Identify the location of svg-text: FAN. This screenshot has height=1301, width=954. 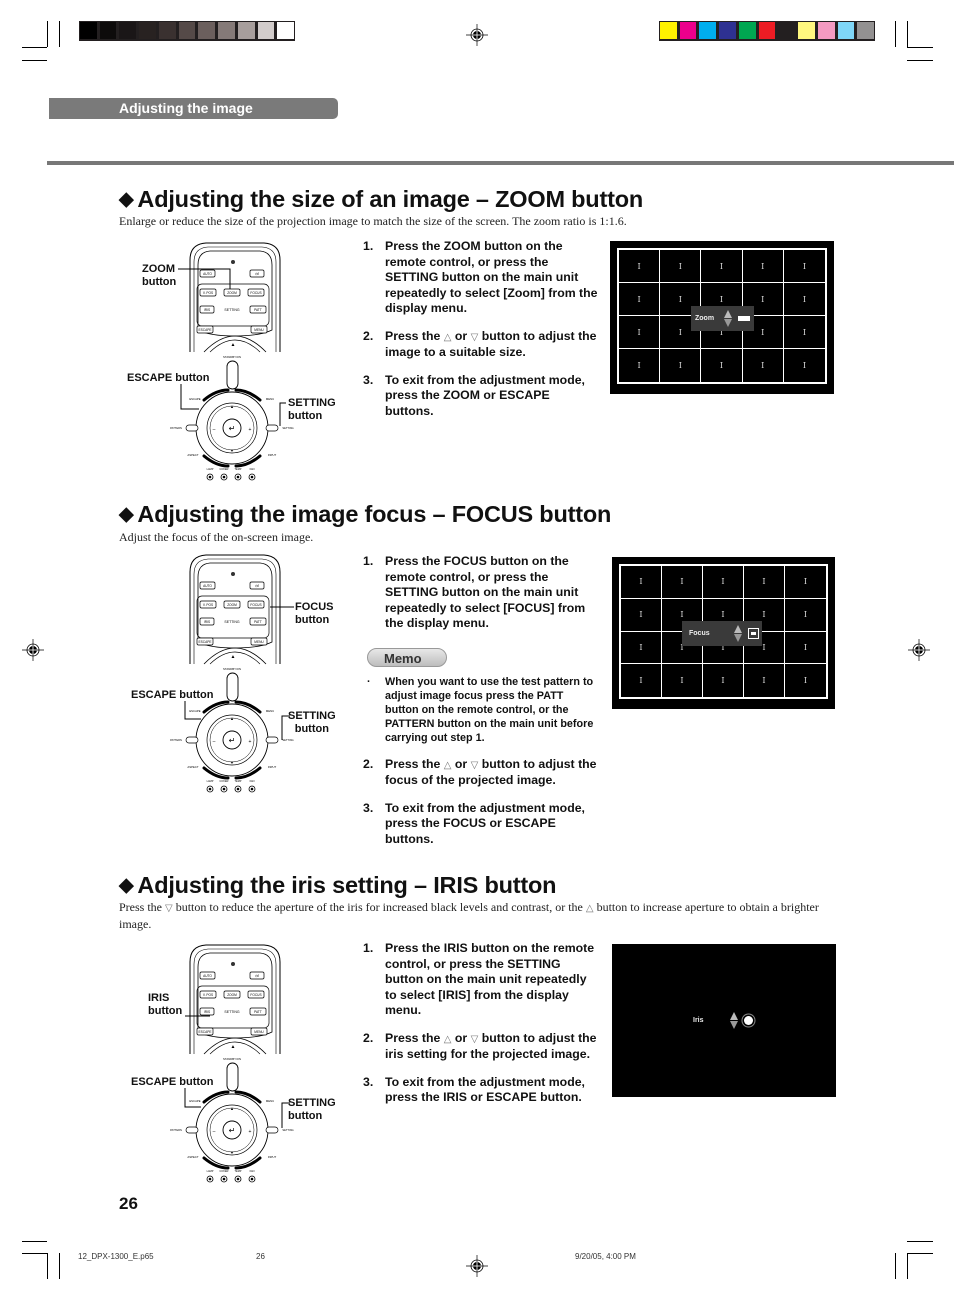
(252, 781).